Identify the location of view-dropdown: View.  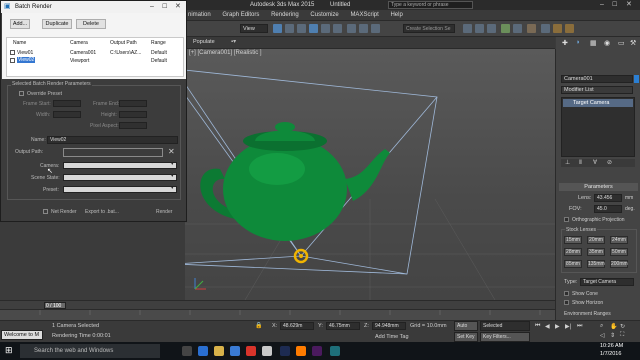
(254, 28).